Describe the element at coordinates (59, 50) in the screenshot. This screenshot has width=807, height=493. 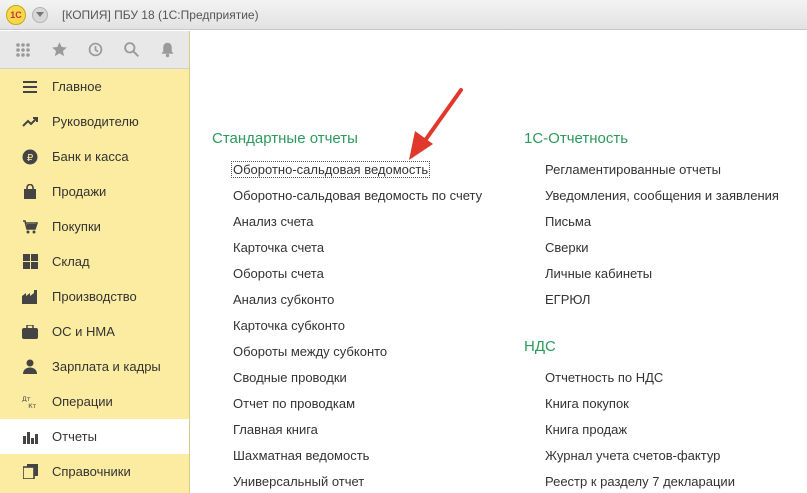
I see `star-icon` at that location.